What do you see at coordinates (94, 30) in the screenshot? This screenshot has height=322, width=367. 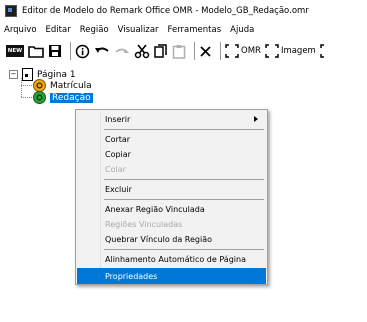 I see `menu-regiao: Região` at bounding box center [94, 30].